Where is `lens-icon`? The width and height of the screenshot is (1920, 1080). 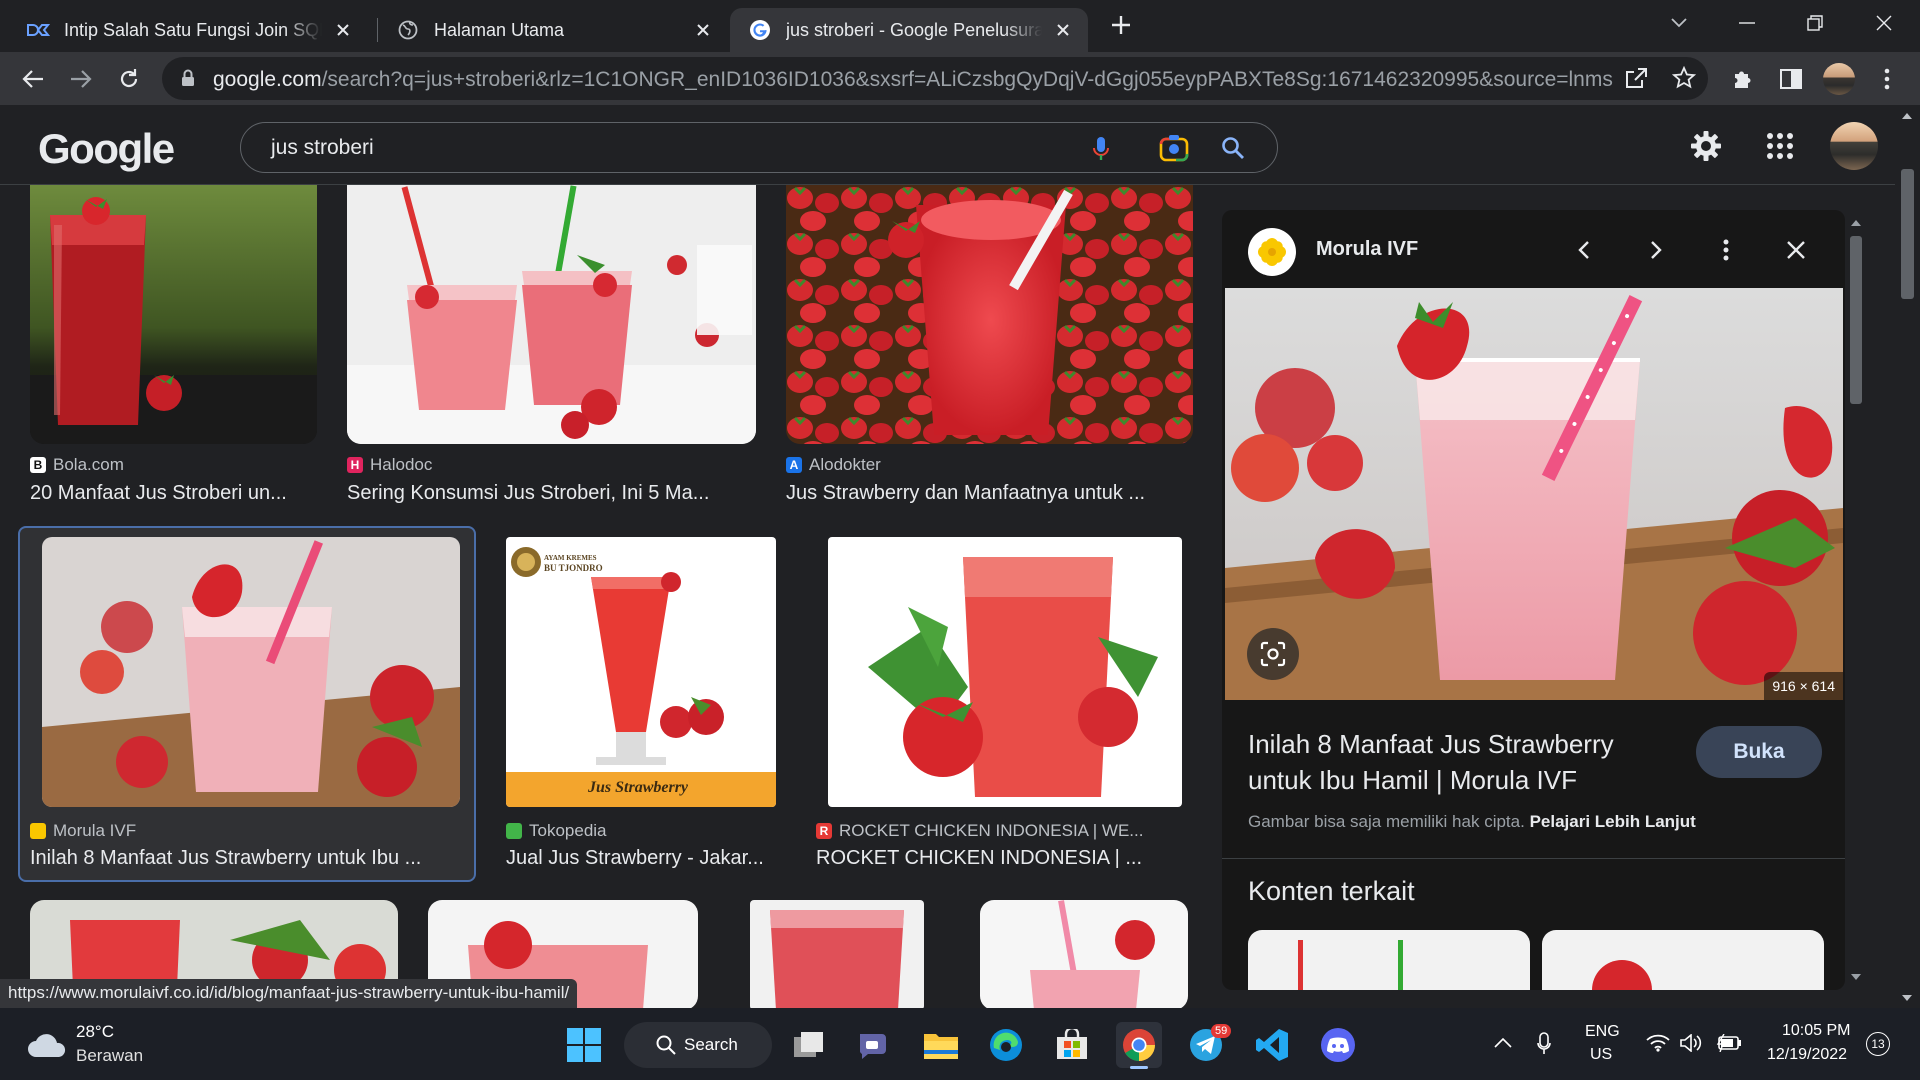
lens-icon is located at coordinates (1273, 654).